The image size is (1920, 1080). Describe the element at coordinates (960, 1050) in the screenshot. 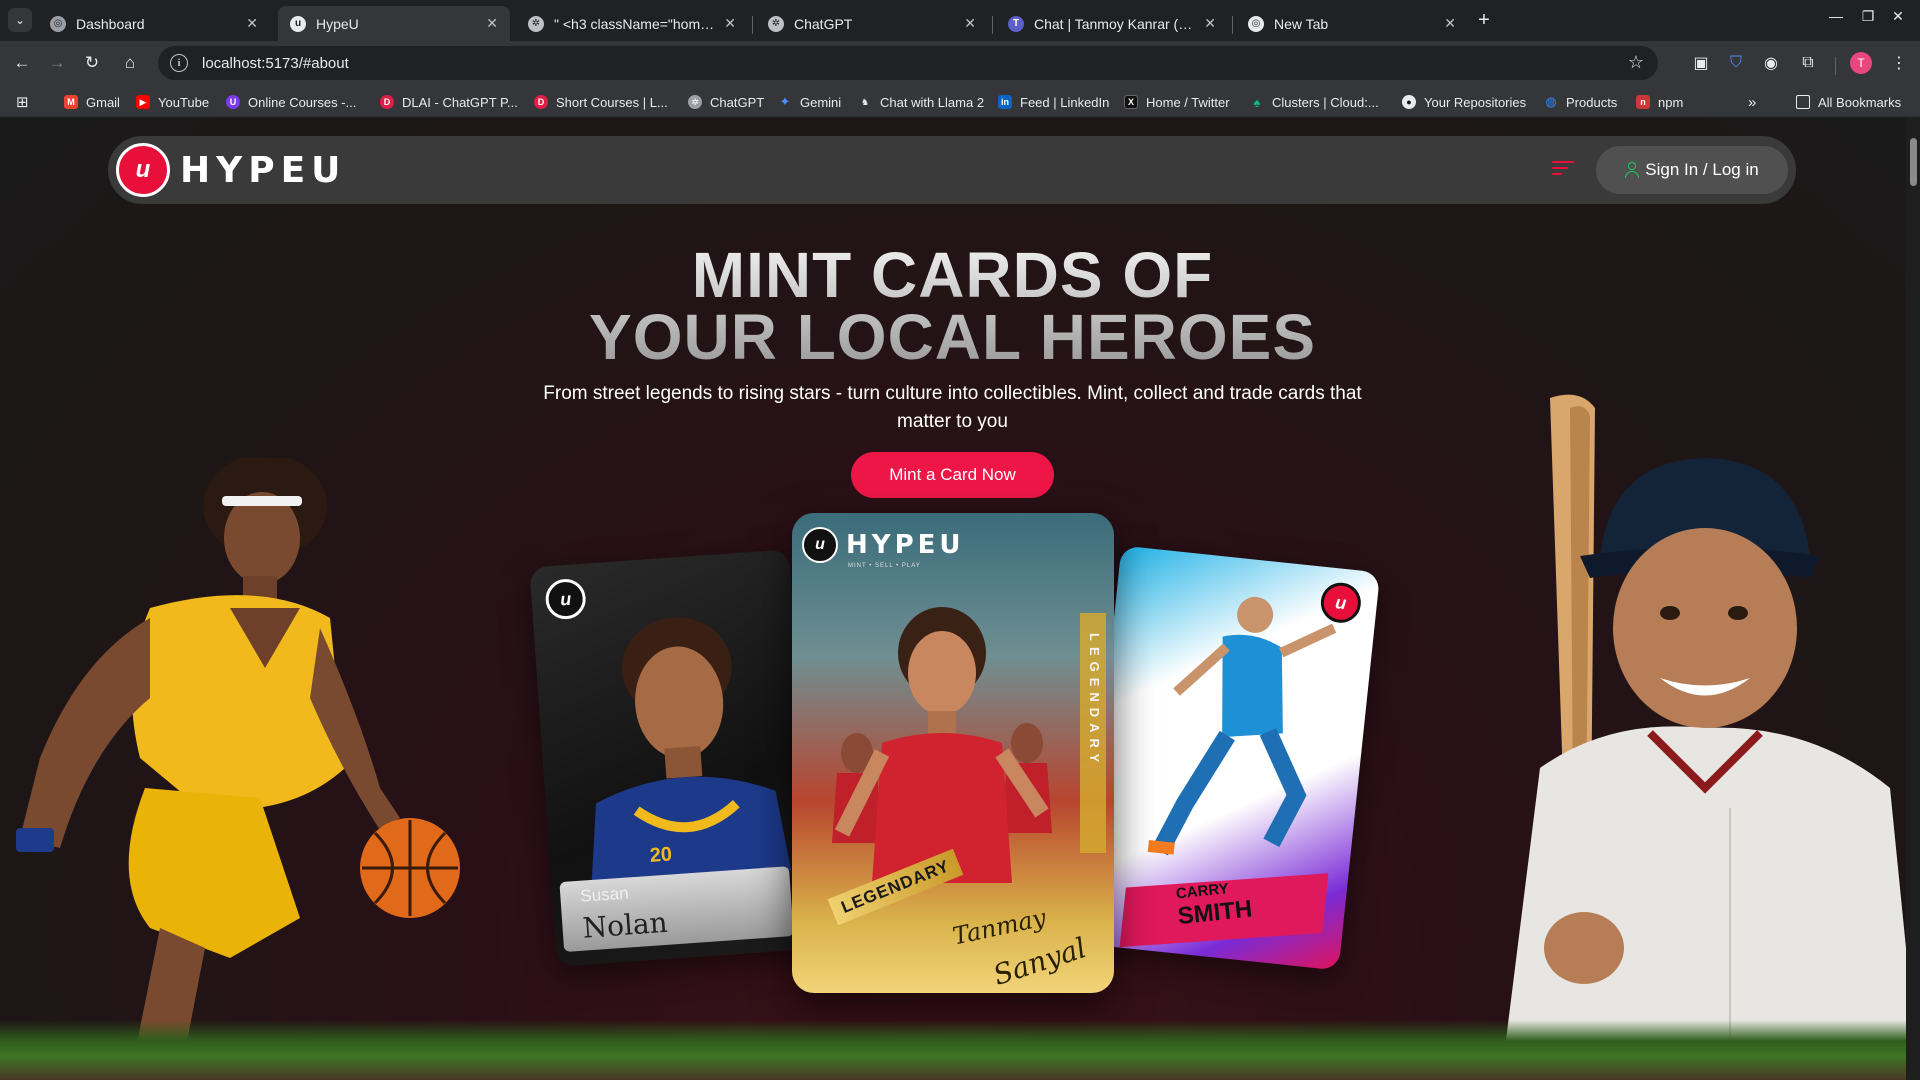

I see `grass-ground` at that location.